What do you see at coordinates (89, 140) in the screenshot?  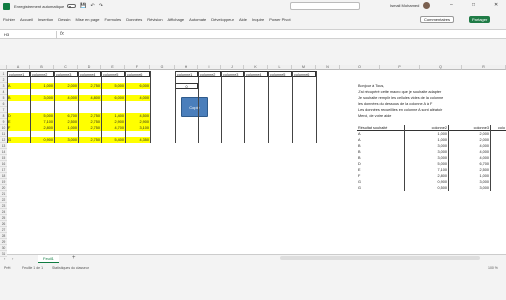 I see `table-cell: 2,750` at bounding box center [89, 140].